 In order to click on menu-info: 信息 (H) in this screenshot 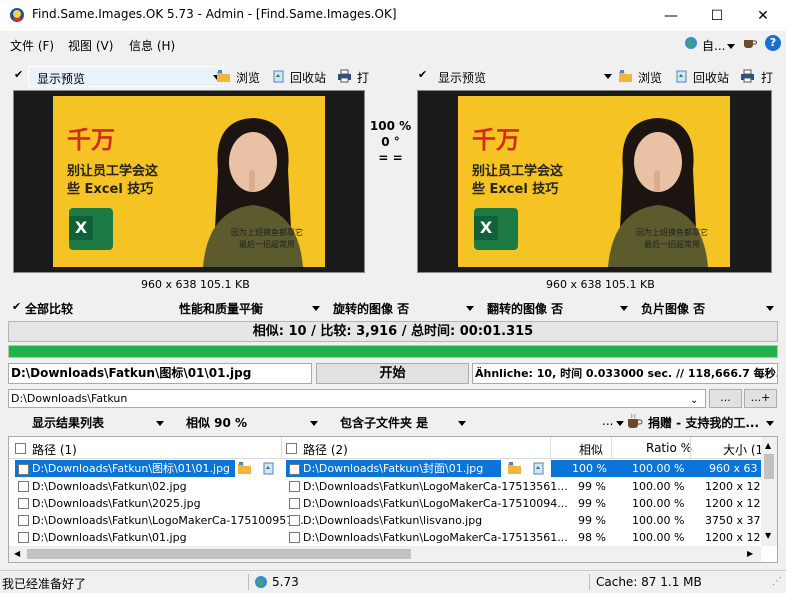, I will do `click(152, 45)`.